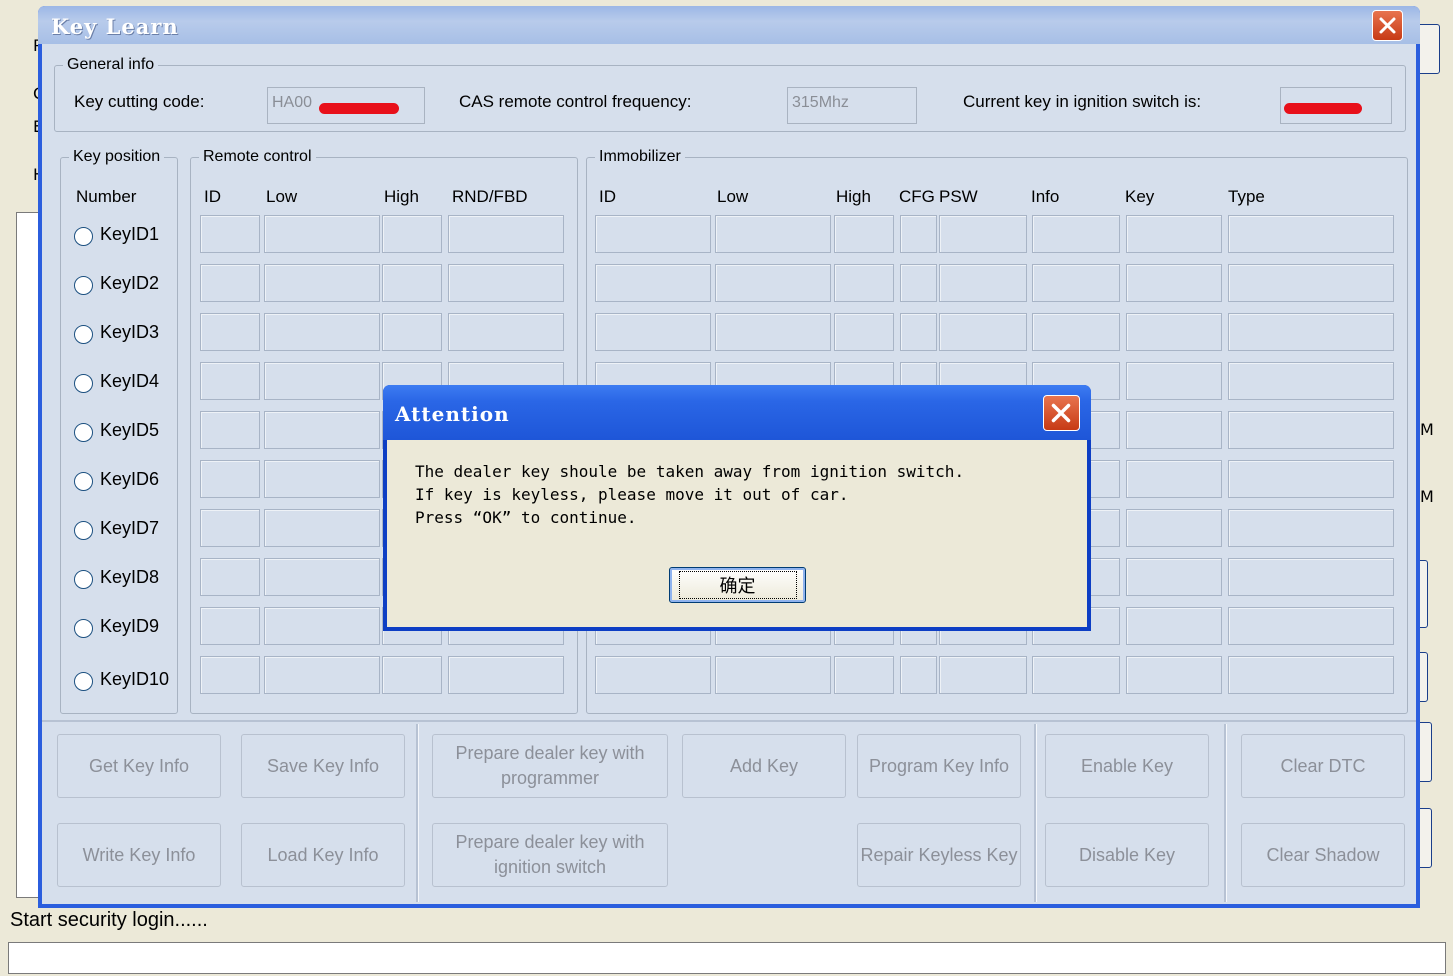 The width and height of the screenshot is (1453, 976). I want to click on repair-keyless-key-button: Repair Keyless Key, so click(939, 855).